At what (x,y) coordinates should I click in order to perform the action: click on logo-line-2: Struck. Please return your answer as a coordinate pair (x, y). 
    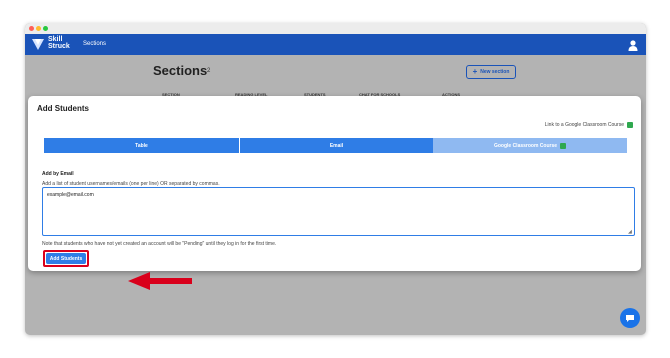
    Looking at the image, I should click on (59, 46).